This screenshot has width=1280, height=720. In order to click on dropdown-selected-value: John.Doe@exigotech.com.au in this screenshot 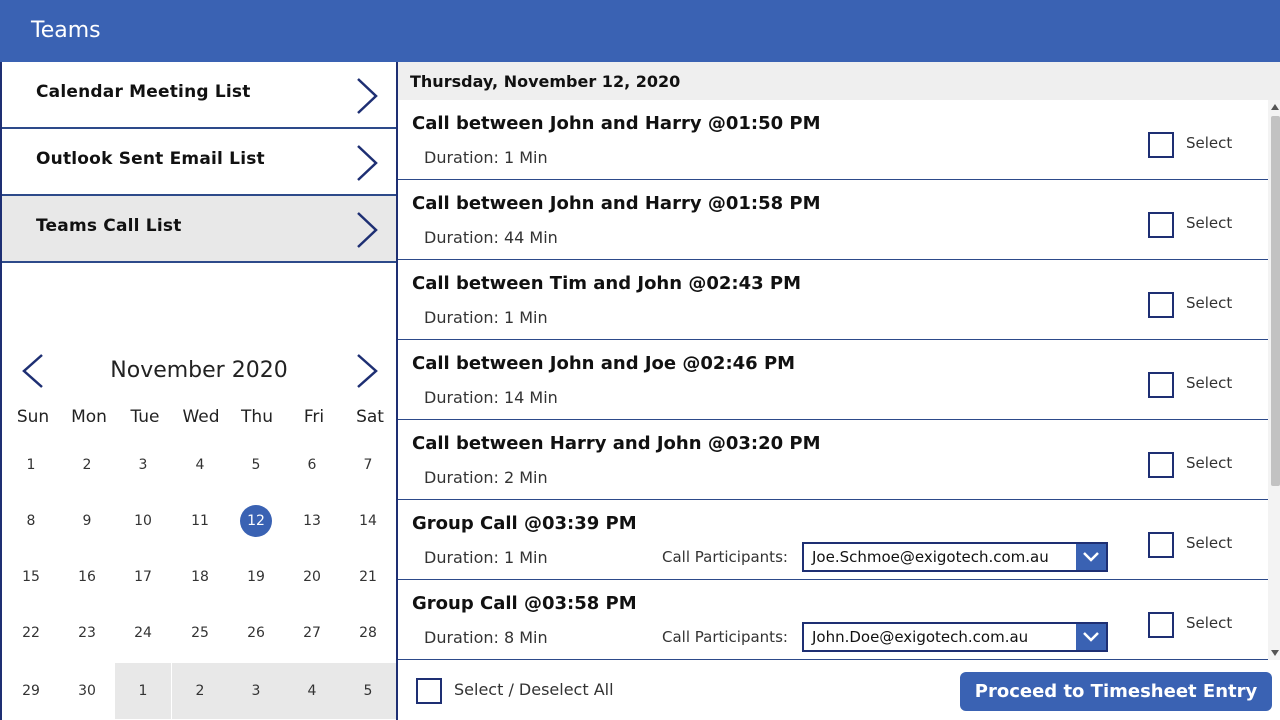, I will do `click(920, 637)`.